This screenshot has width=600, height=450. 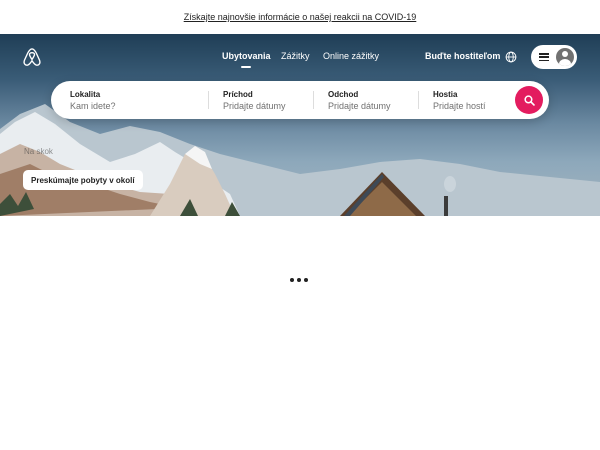 What do you see at coordinates (238, 94) in the screenshot?
I see `checkin-label: Príchod` at bounding box center [238, 94].